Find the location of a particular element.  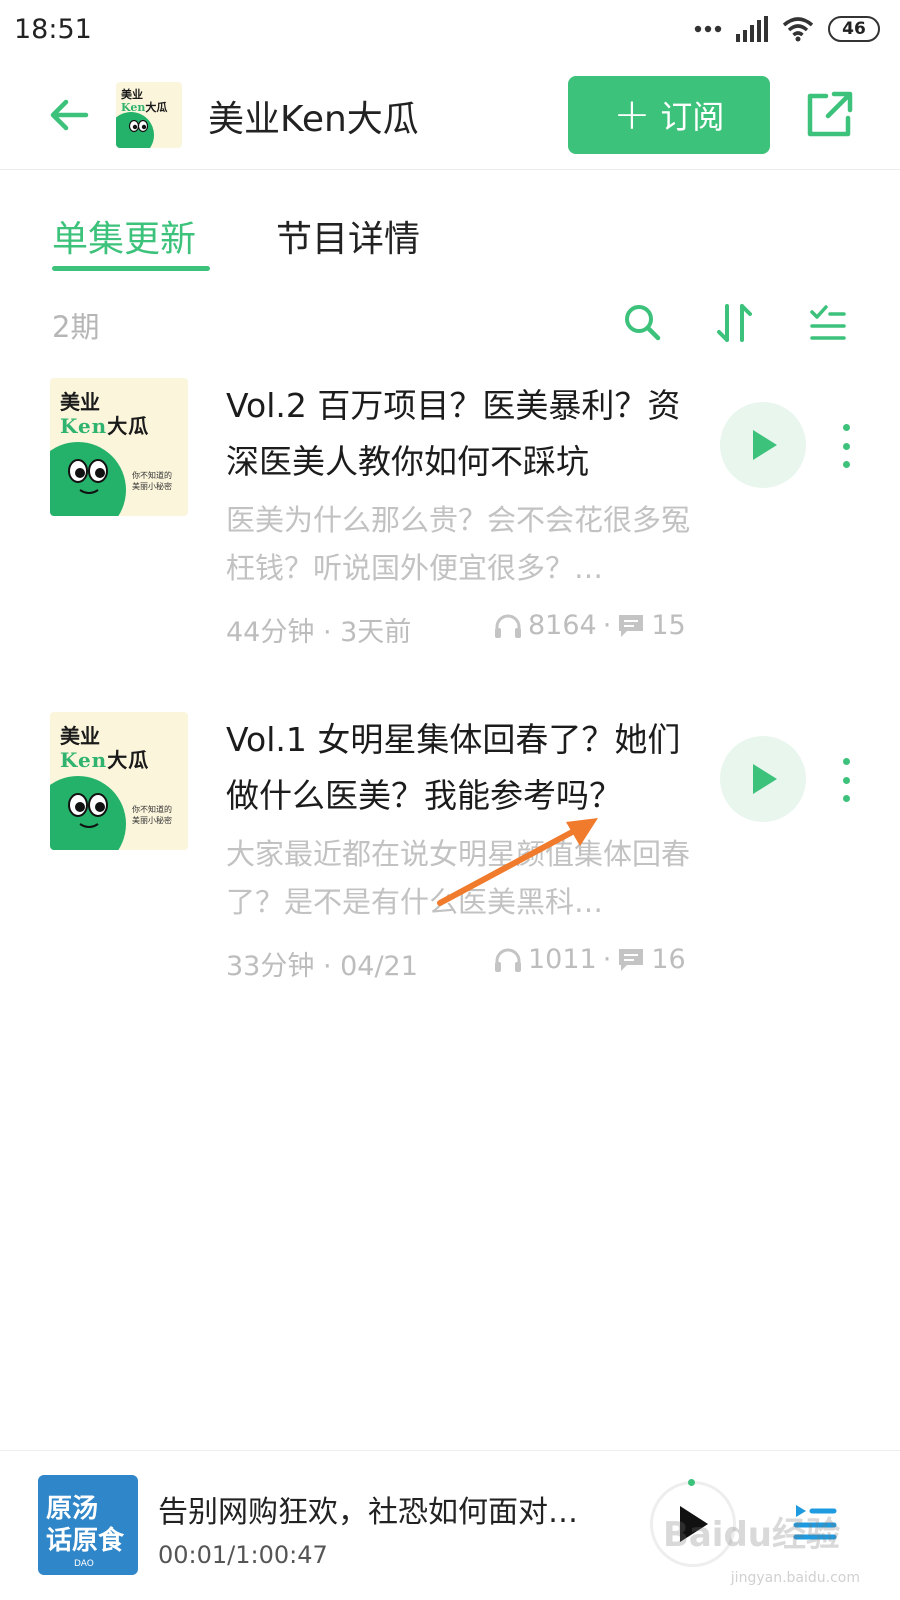

episode-stats: 8164 · 15 is located at coordinates (590, 625).